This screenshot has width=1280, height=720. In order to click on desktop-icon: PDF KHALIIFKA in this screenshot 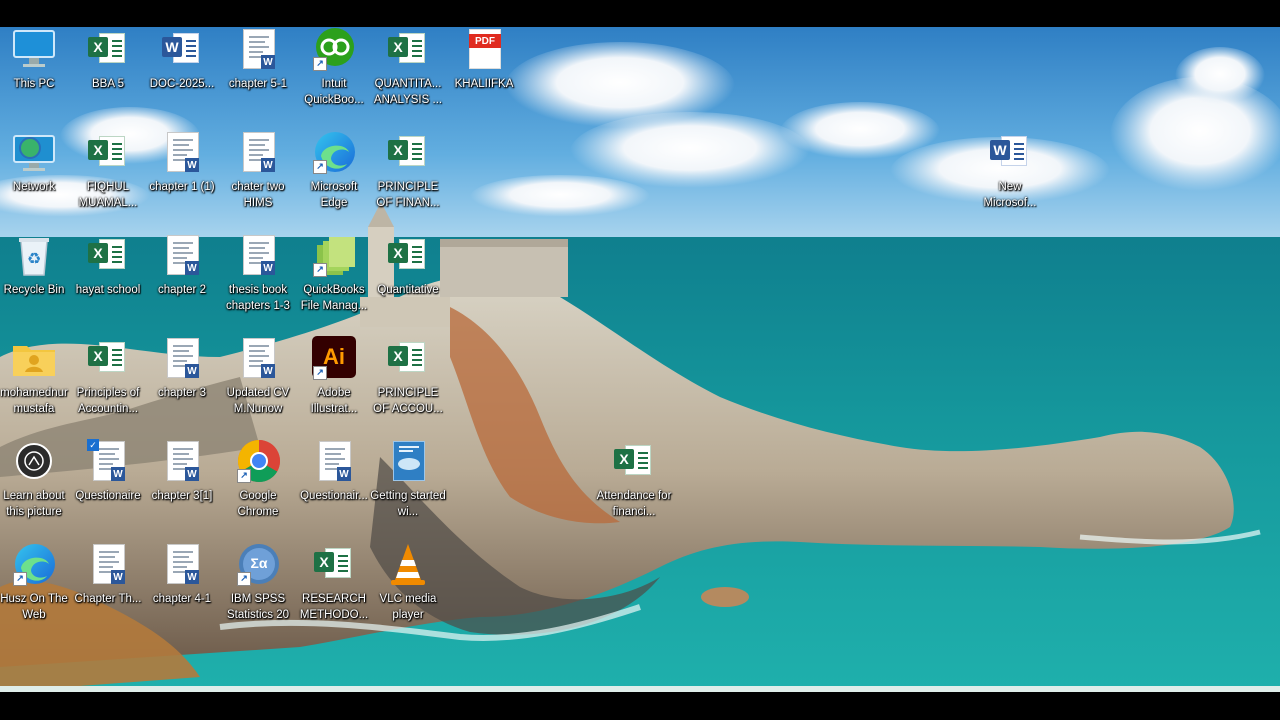, I will do `click(484, 75)`.